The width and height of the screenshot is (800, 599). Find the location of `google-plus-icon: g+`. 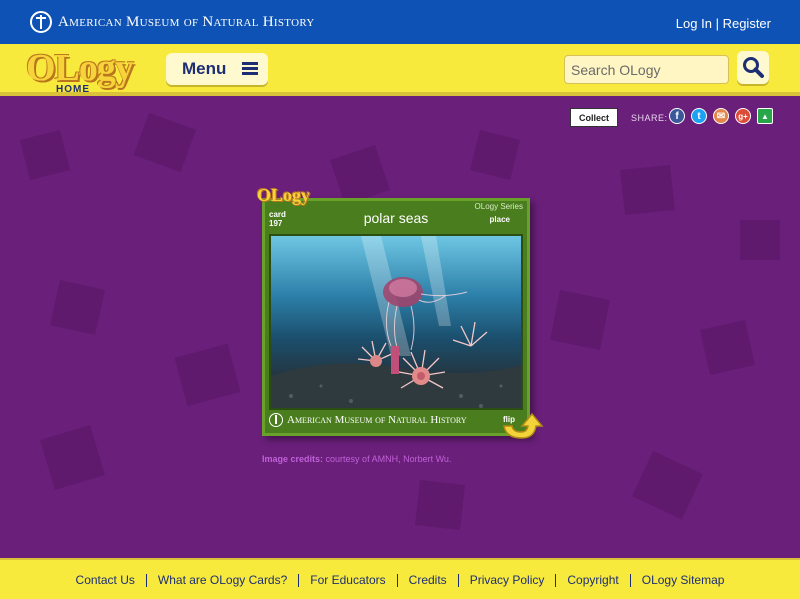

google-plus-icon: g+ is located at coordinates (743, 116).